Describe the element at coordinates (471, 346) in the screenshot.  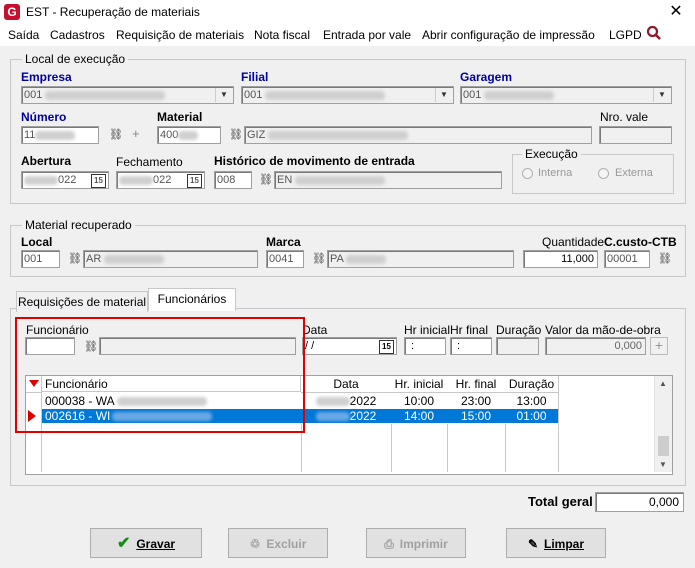
I see `hr-final-field: :` at that location.